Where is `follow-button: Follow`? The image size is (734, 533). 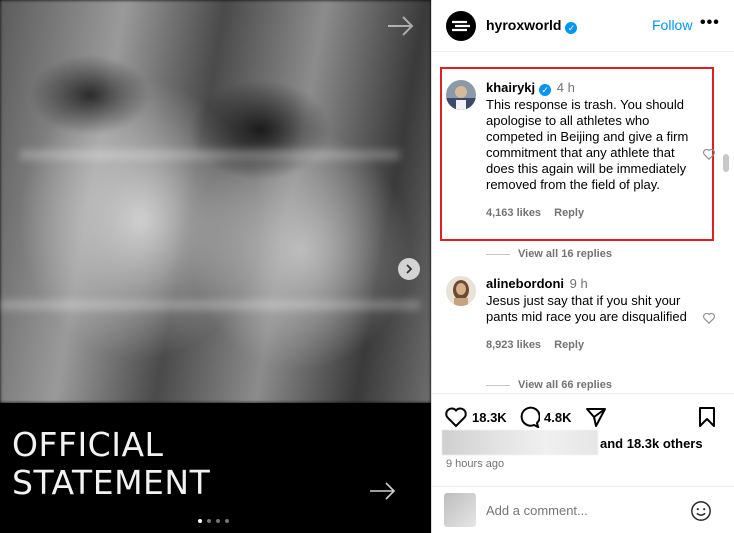
follow-button: Follow is located at coordinates (672, 25).